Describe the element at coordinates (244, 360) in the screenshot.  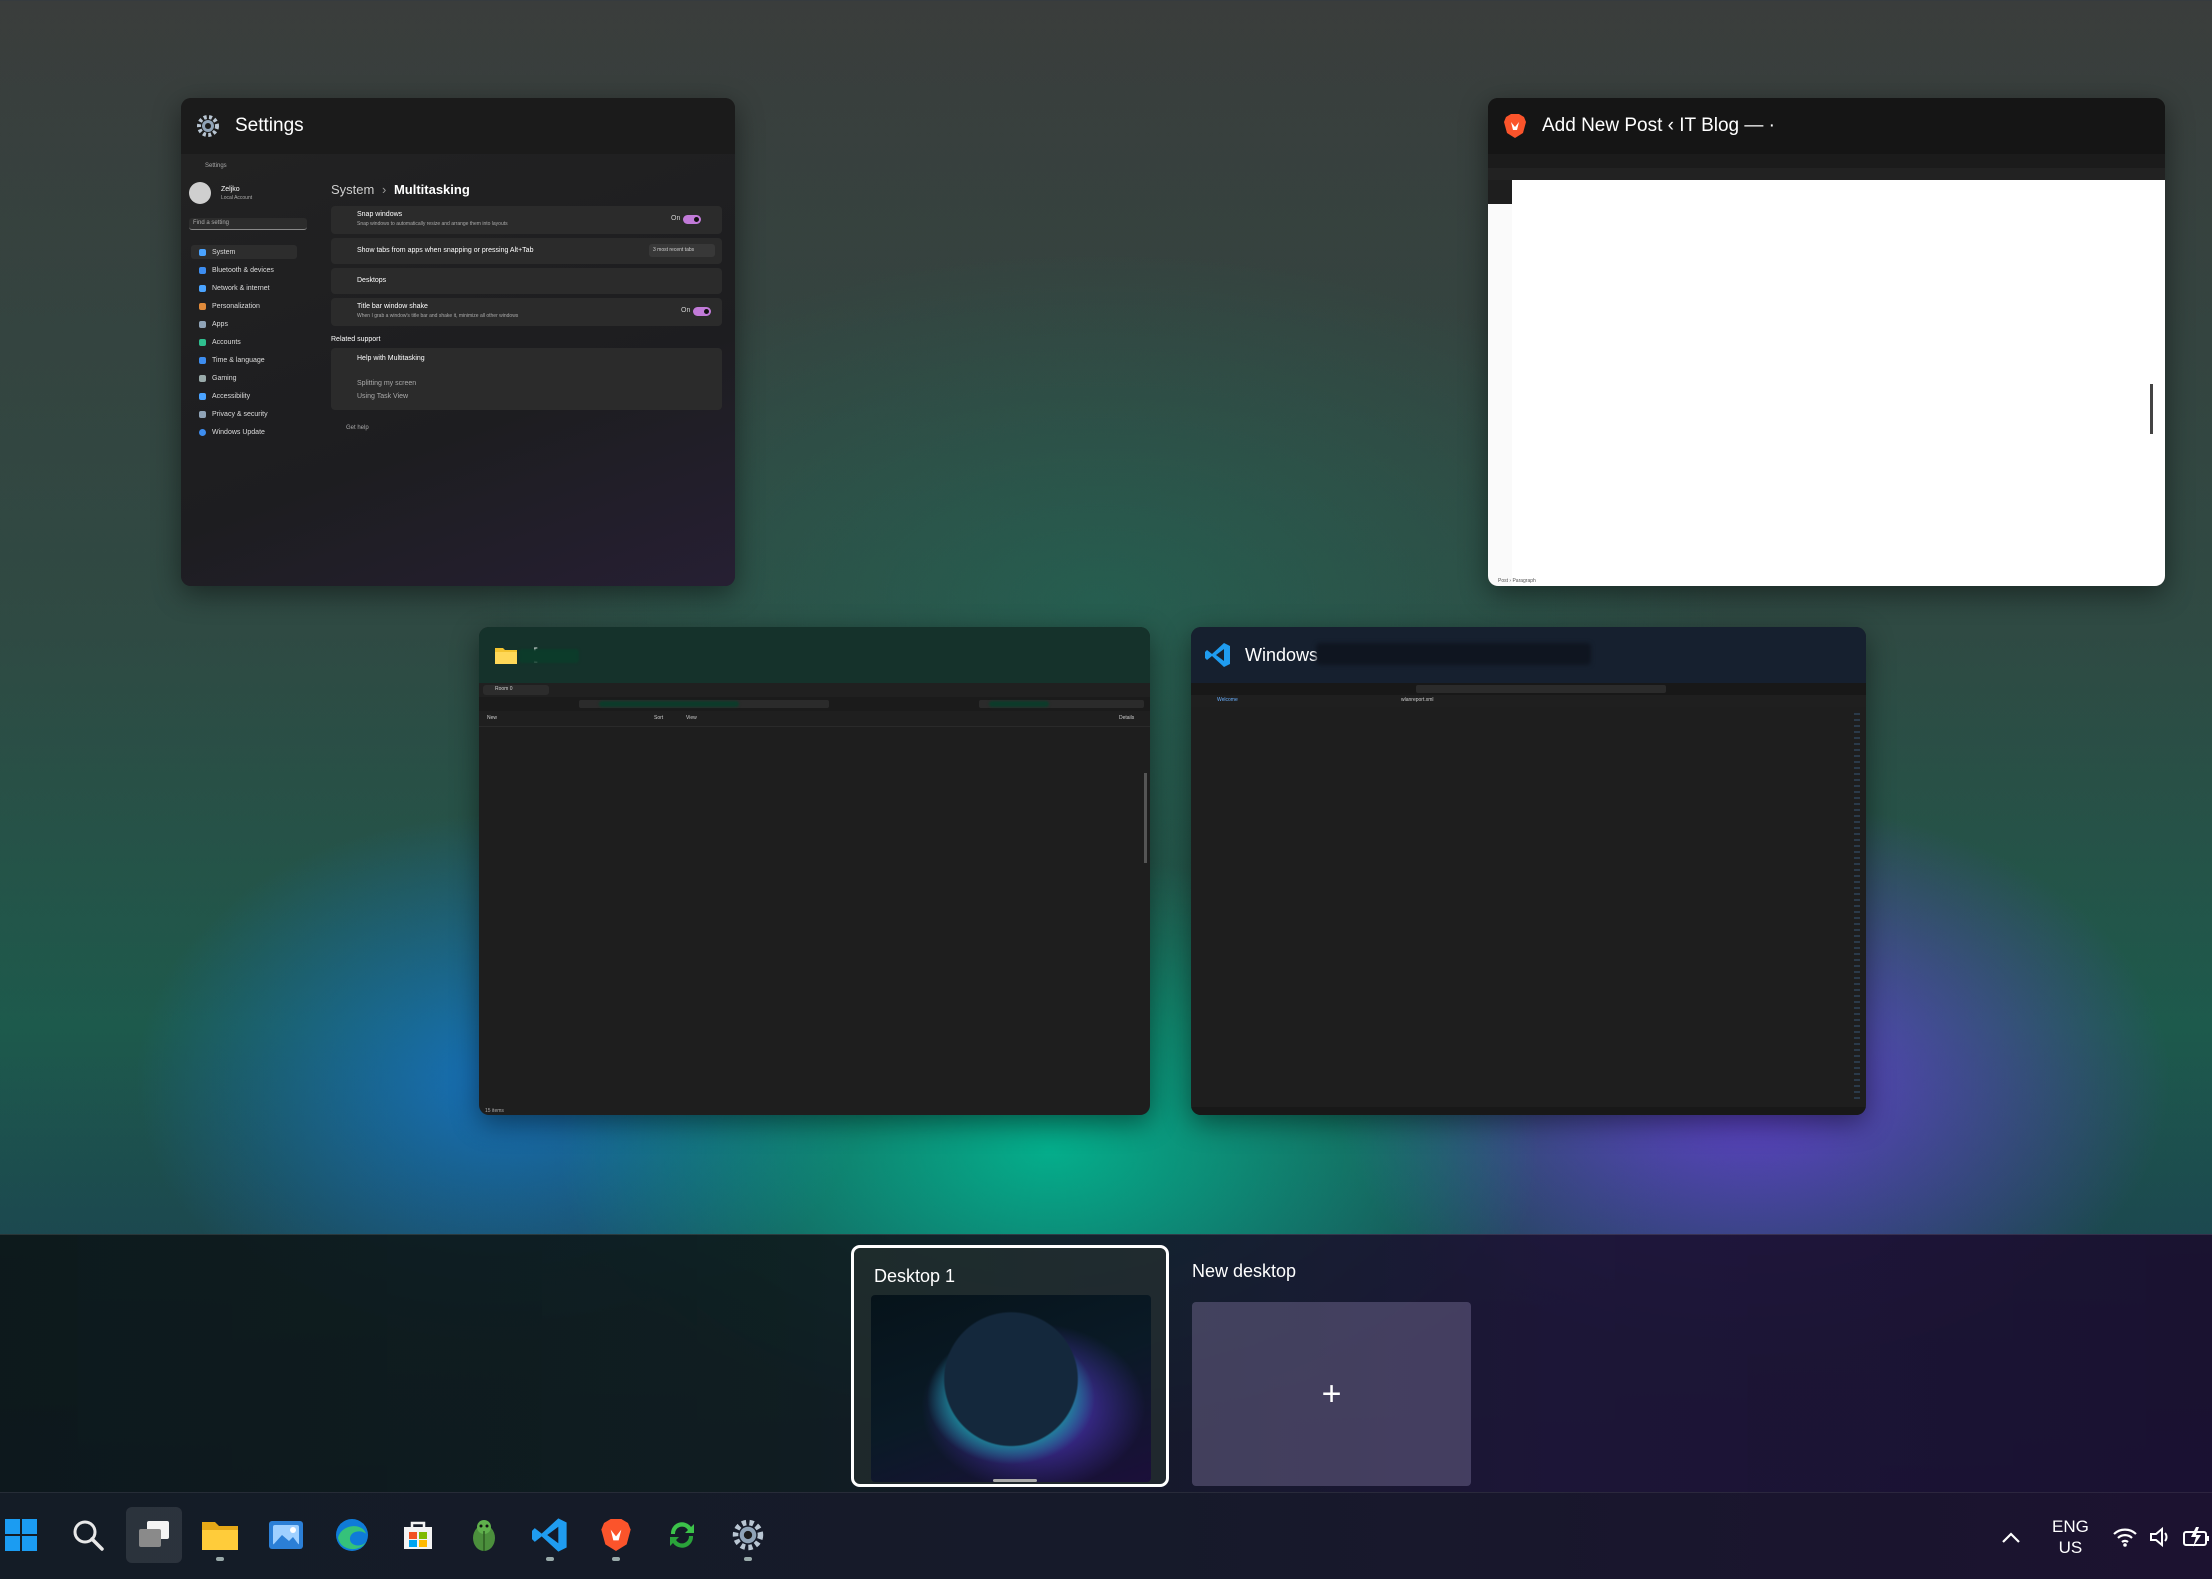
I see `sidebar-item-time: Time & language` at that location.